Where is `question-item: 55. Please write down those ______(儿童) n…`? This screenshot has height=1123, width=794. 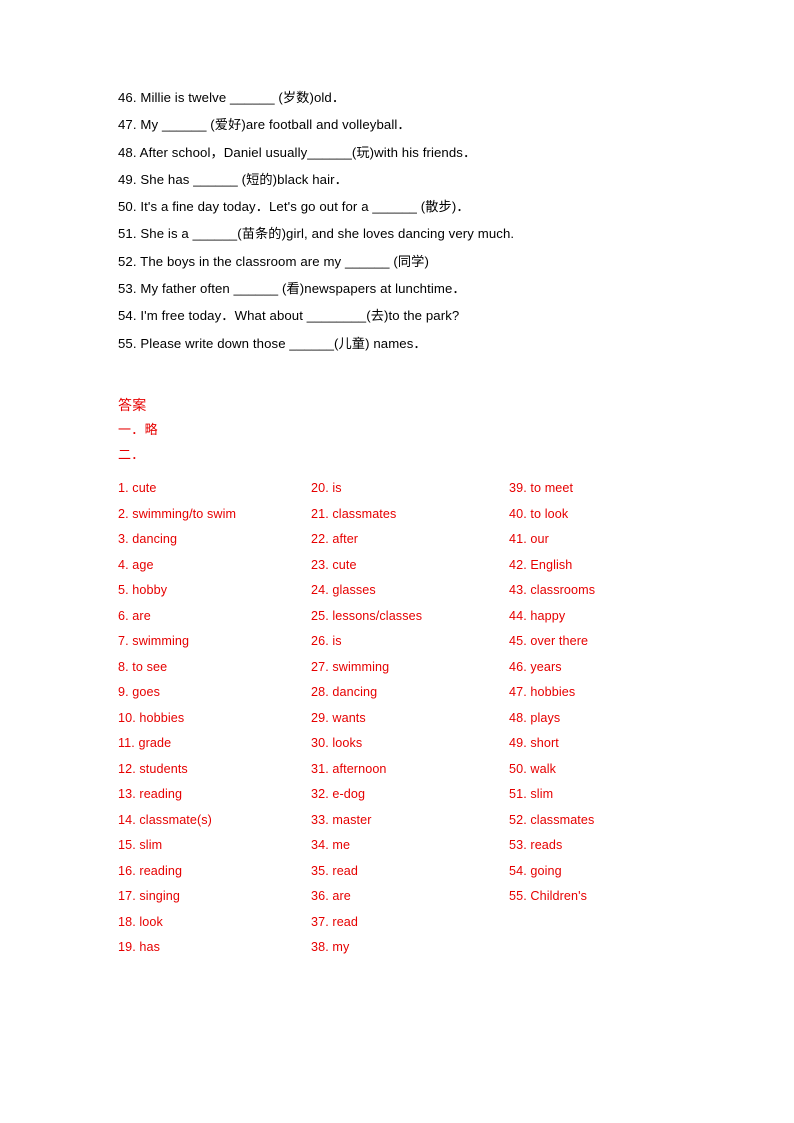 question-item: 55. Please write down those ______(儿童) n… is located at coordinates (272, 343).